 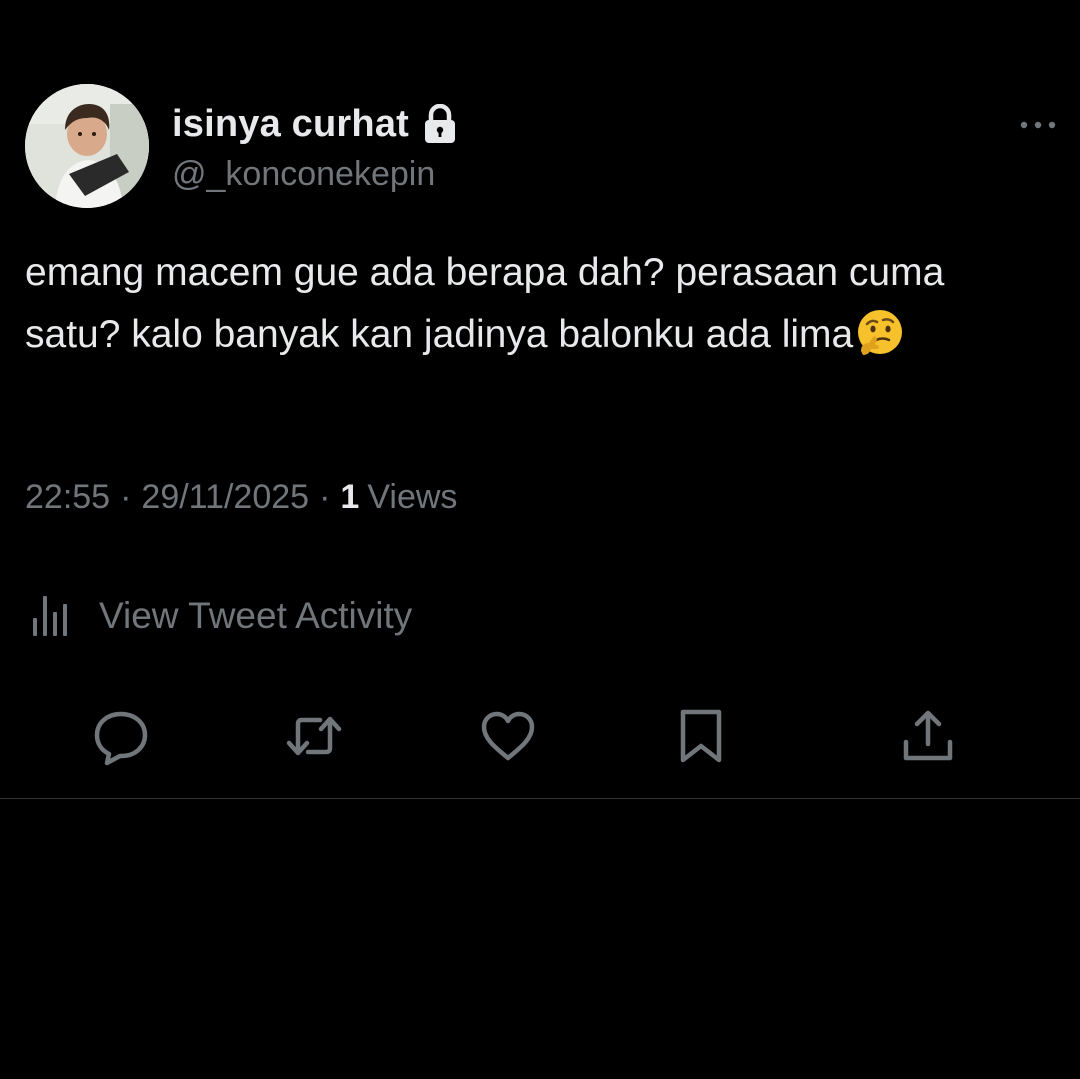 I want to click on views-label: Views, so click(x=412, y=497).